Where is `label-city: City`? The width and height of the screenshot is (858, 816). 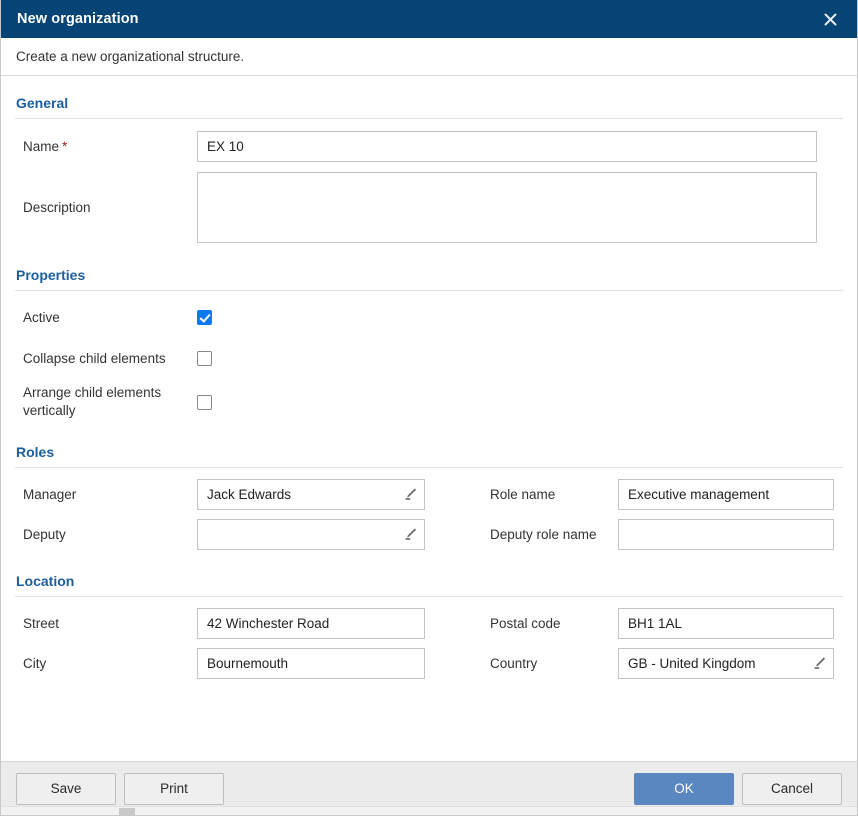
label-city: City is located at coordinates (35, 663).